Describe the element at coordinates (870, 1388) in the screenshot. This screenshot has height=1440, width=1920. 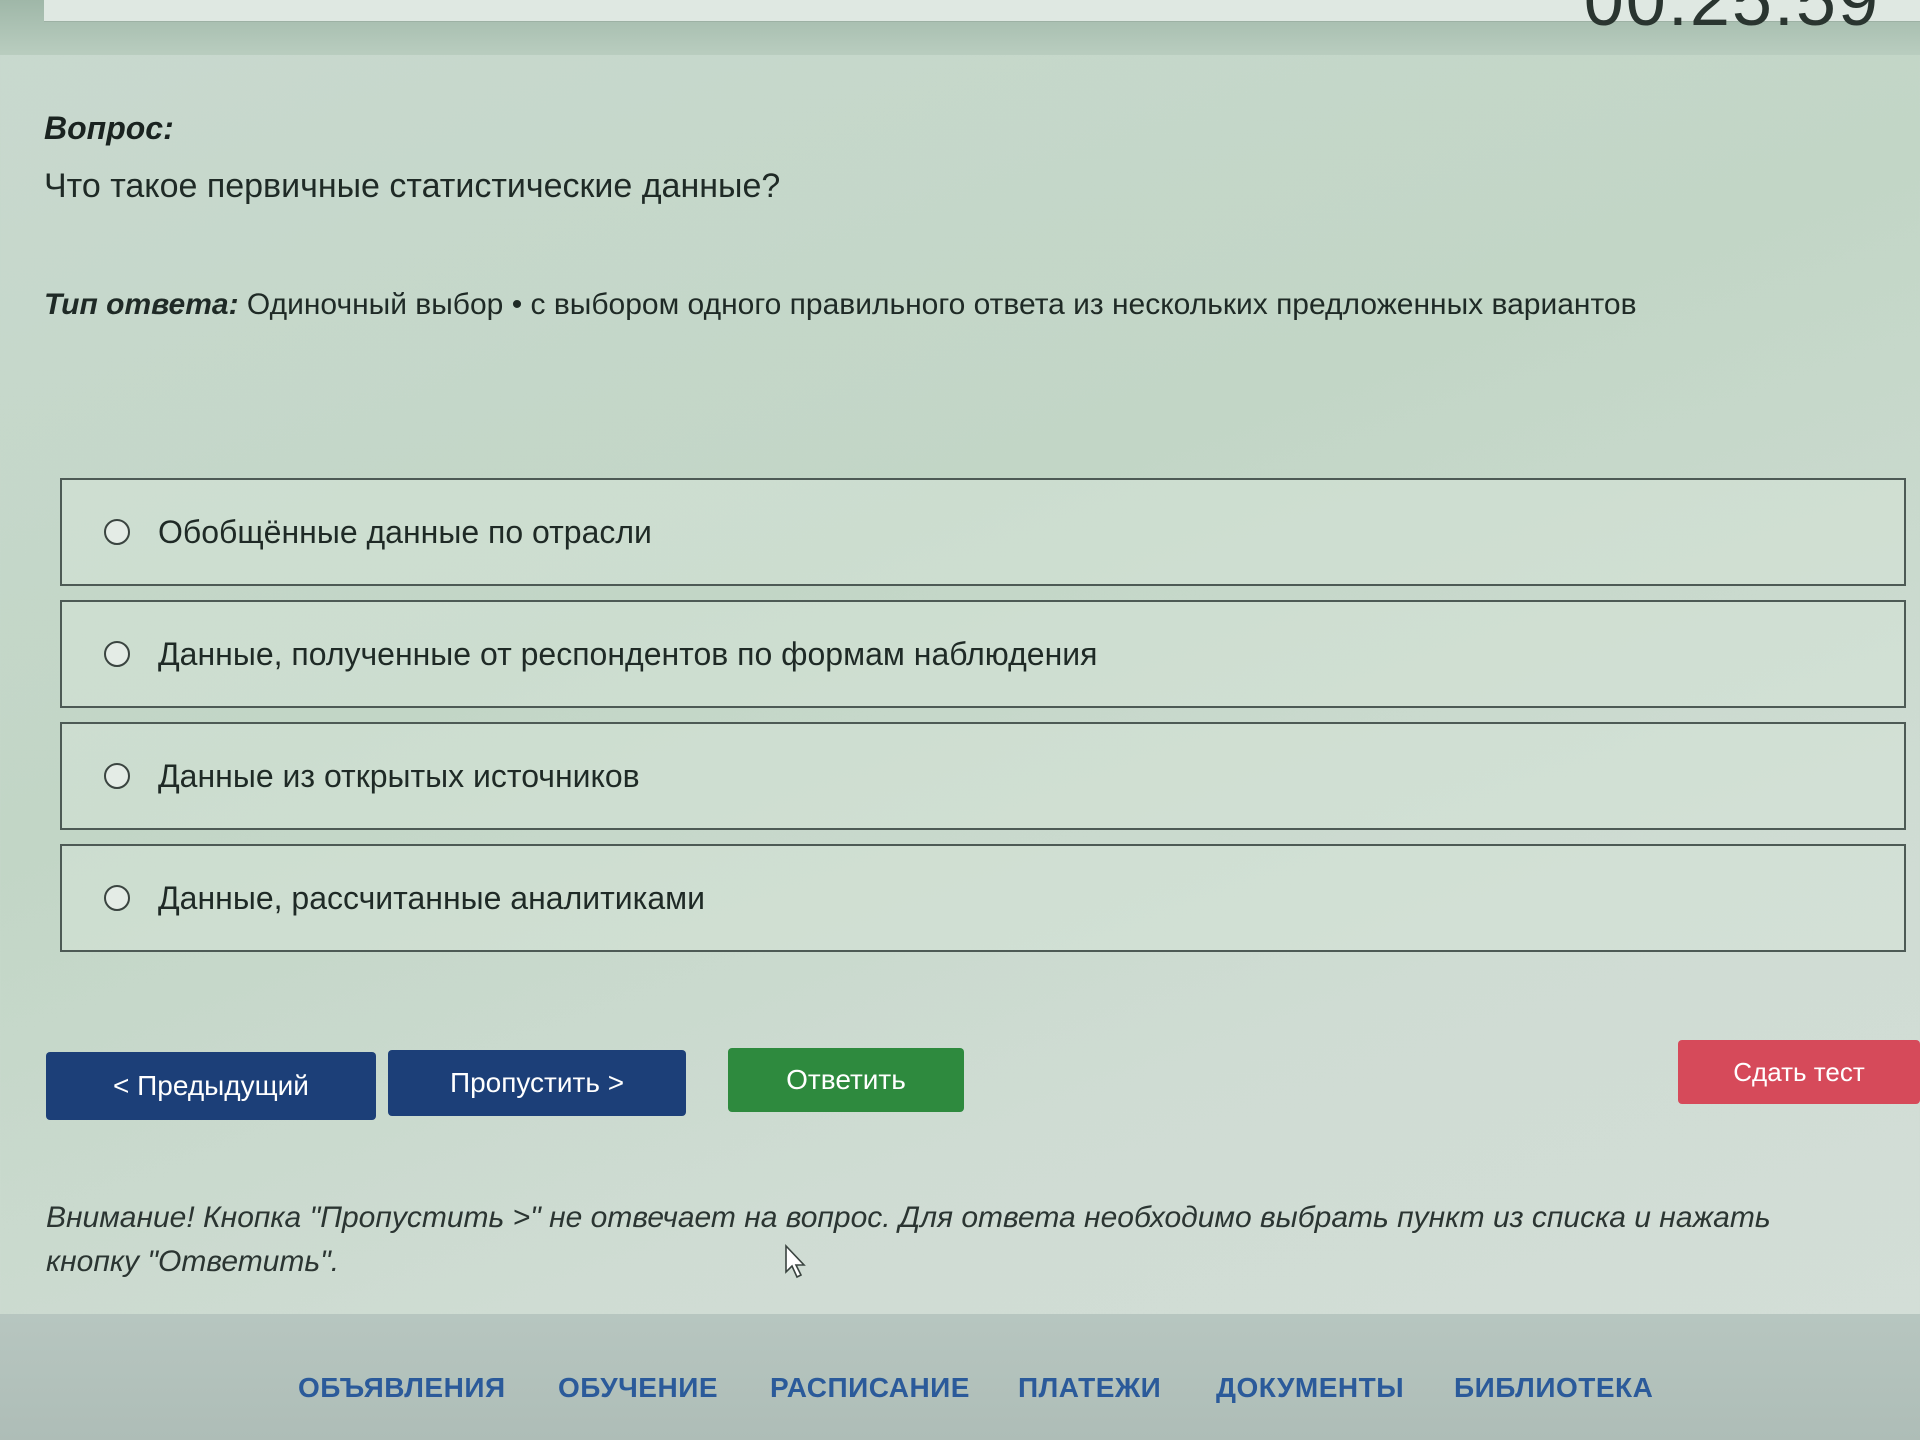
I see `nav-schedule: РАСПИСАНИЕ` at that location.